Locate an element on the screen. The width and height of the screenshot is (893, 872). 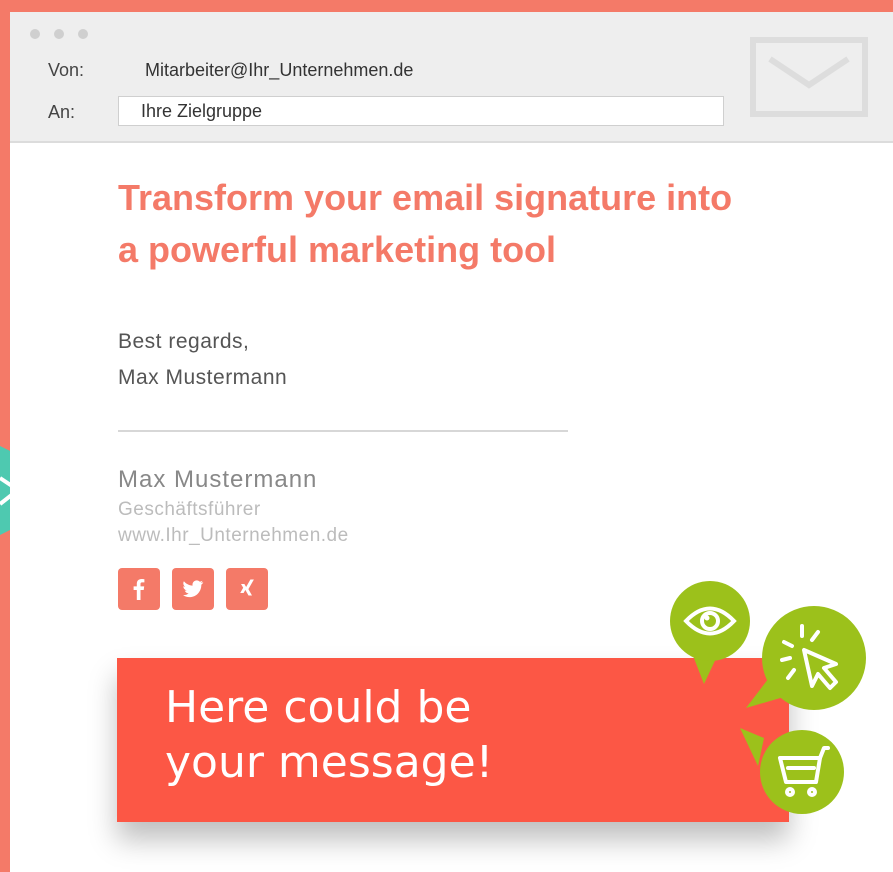
xing-button is located at coordinates (247, 589).